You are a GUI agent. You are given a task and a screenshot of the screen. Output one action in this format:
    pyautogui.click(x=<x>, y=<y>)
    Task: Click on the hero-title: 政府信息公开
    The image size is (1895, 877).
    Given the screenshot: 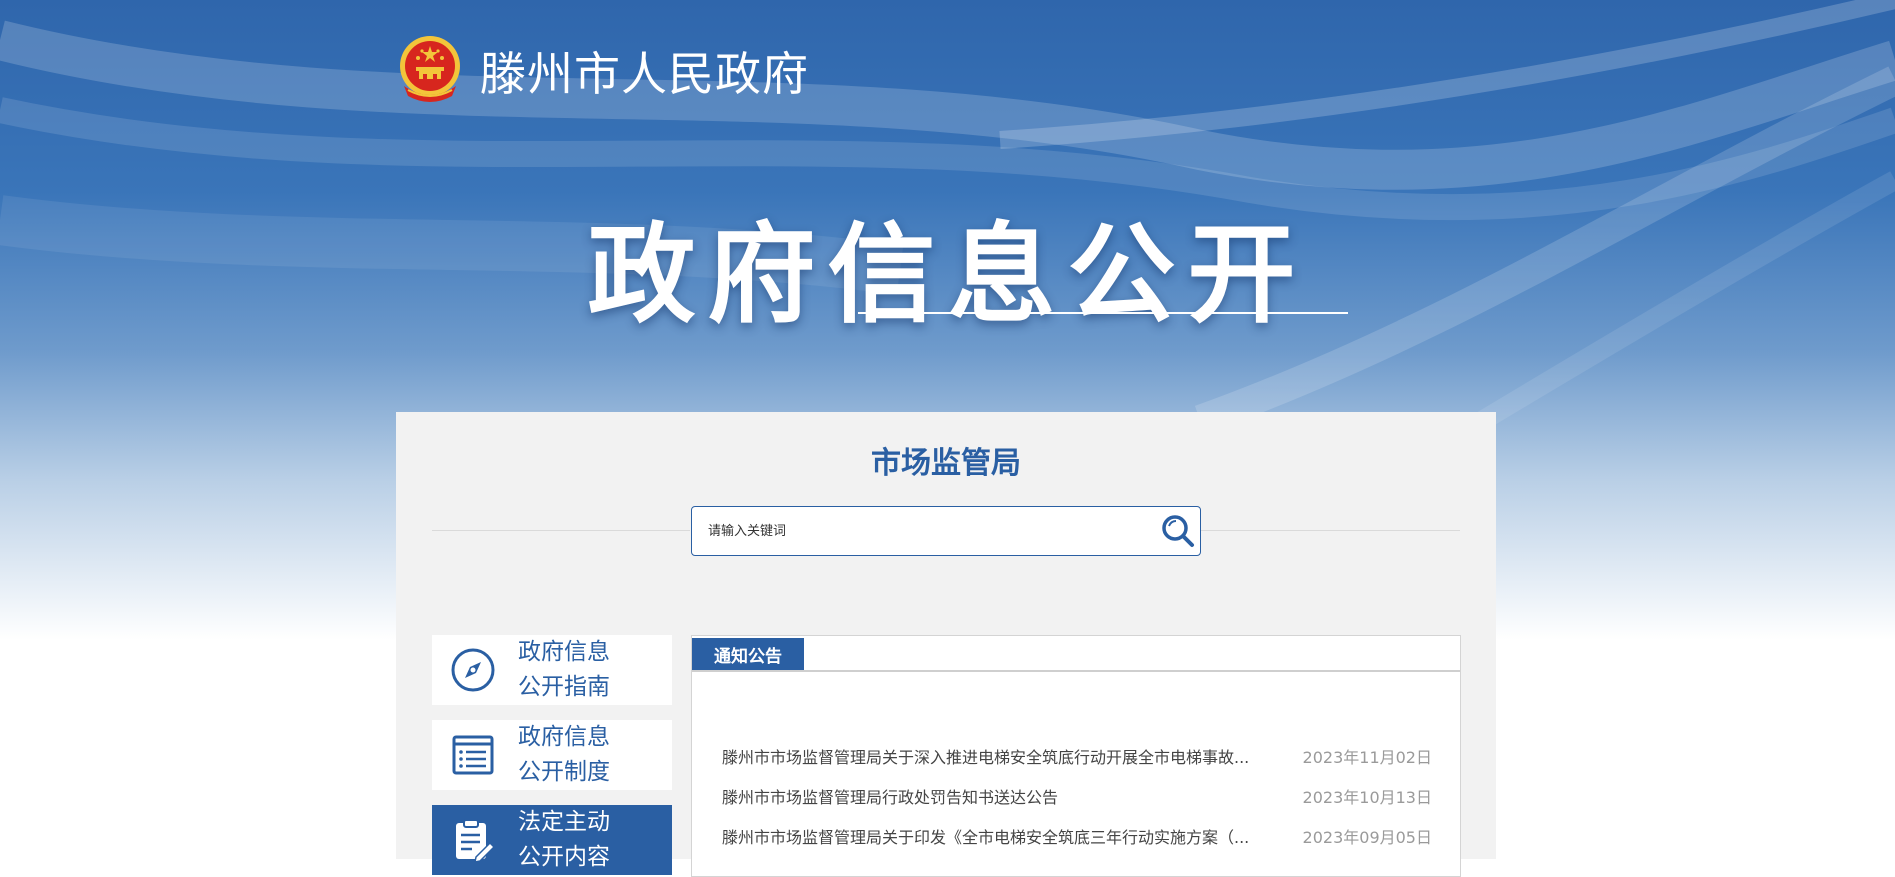 What is the action you would take?
    pyautogui.click(x=947, y=275)
    